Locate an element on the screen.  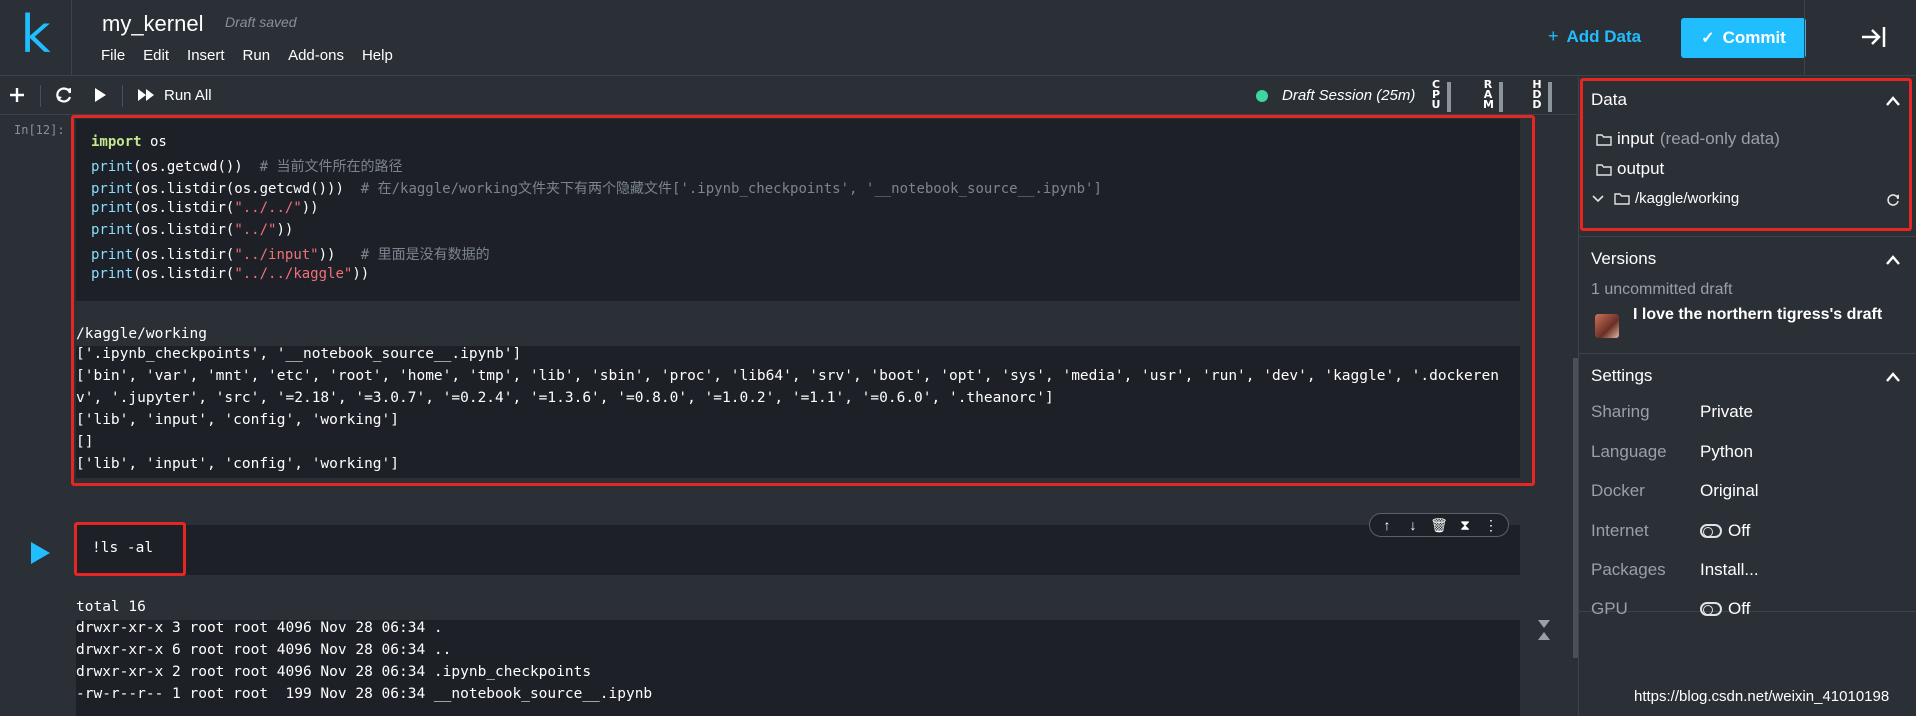
collapse-output-icon is located at coordinates (1544, 630).